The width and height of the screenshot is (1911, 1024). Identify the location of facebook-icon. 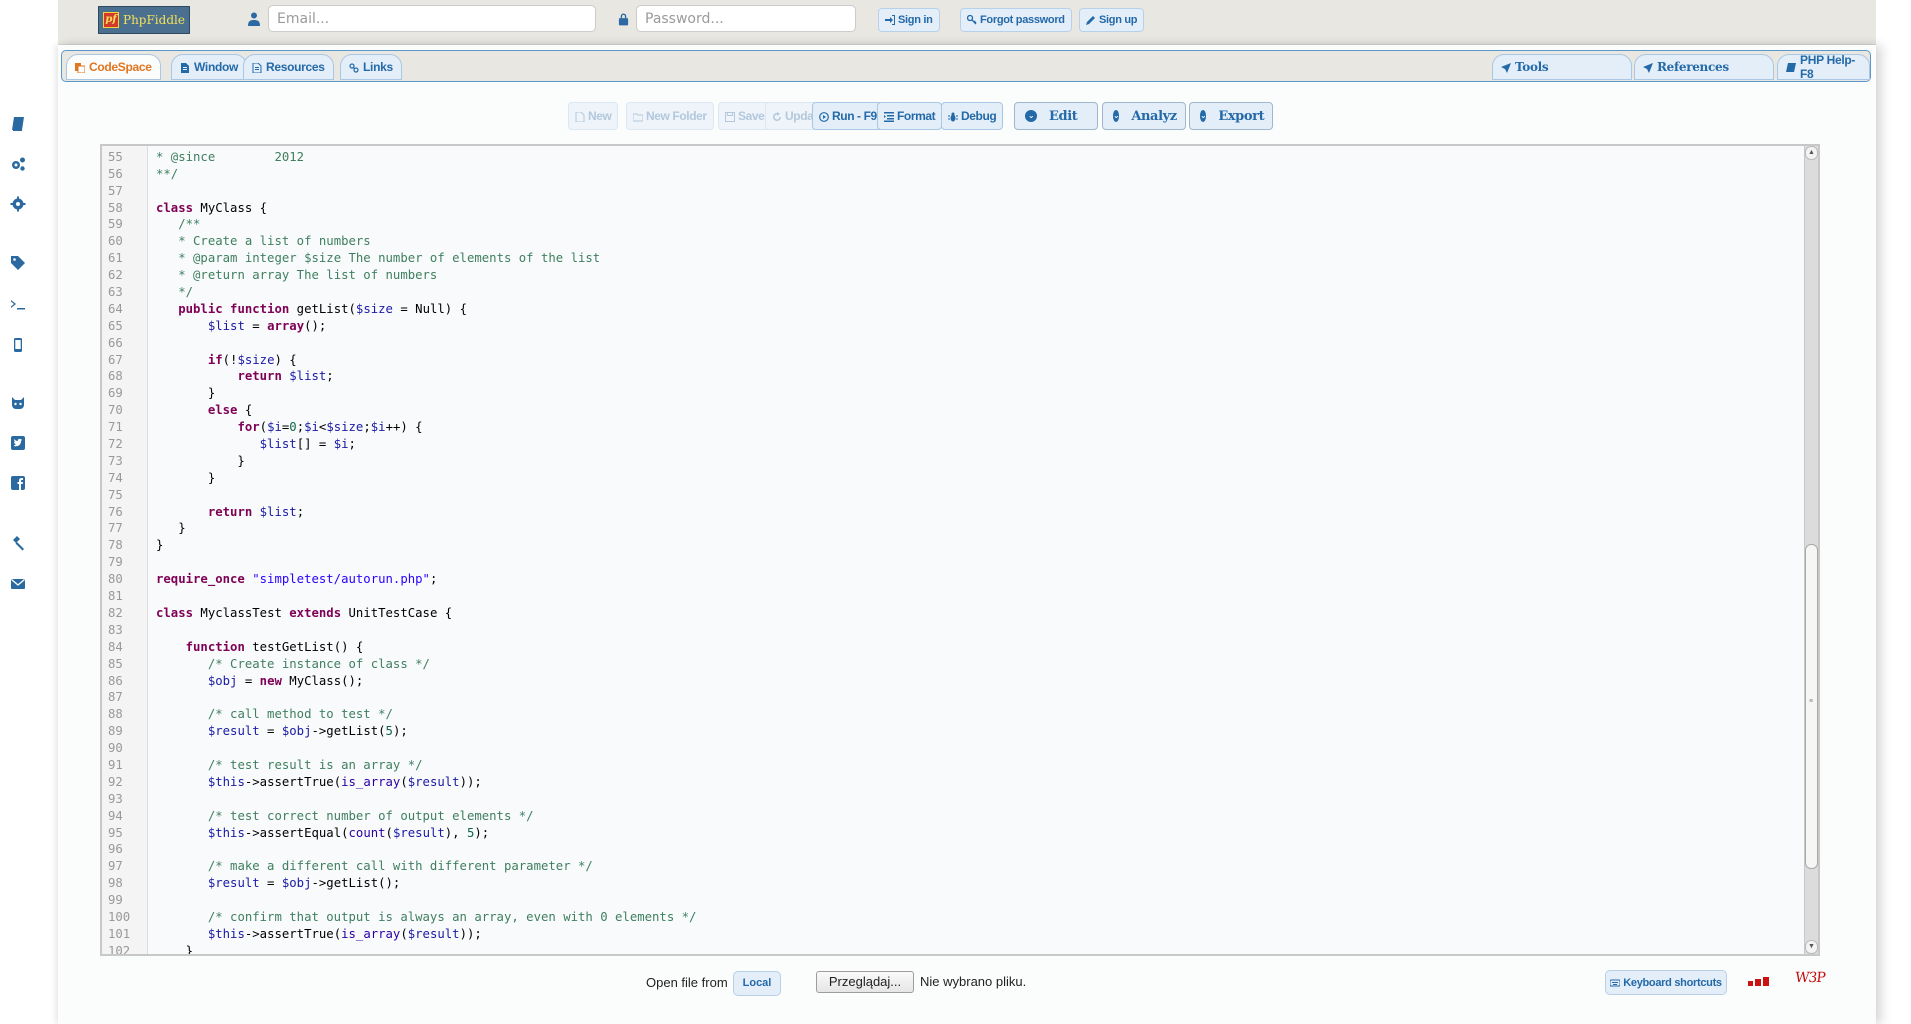
(18, 483).